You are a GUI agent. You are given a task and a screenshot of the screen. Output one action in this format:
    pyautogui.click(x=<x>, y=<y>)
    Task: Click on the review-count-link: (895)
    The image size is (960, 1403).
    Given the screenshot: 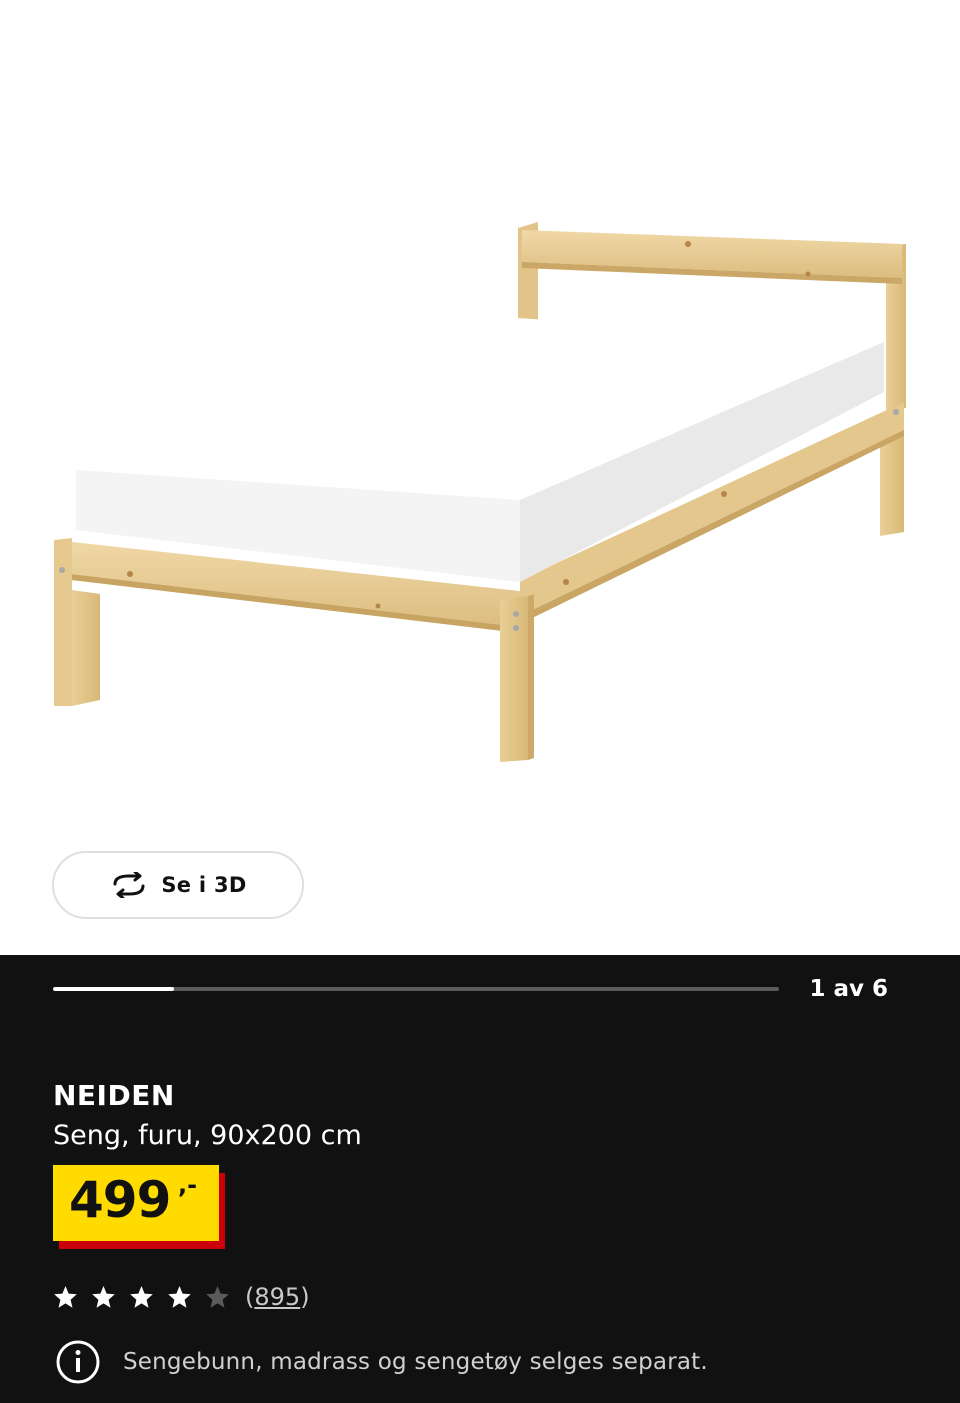 What is the action you would take?
    pyautogui.click(x=277, y=1297)
    